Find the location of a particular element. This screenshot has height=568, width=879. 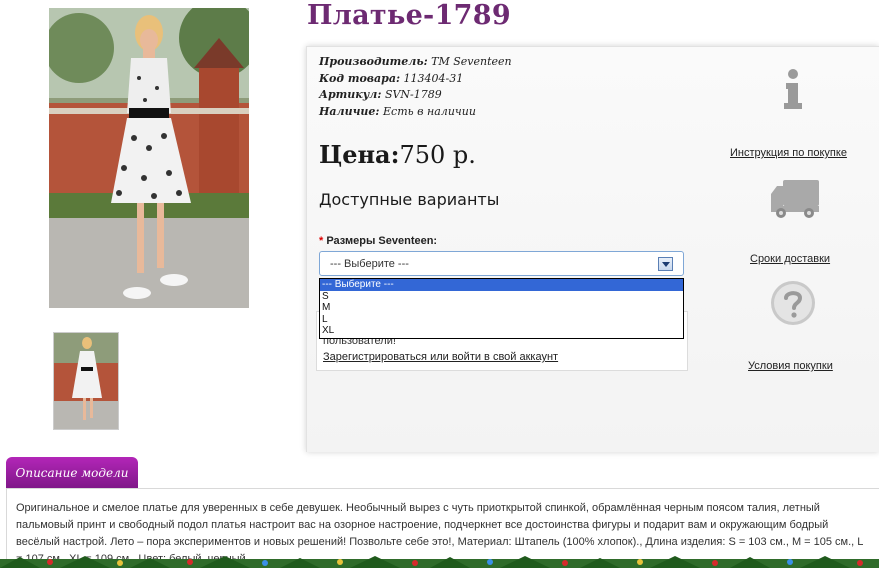

product-thumbnail-image is located at coordinates (86, 381).